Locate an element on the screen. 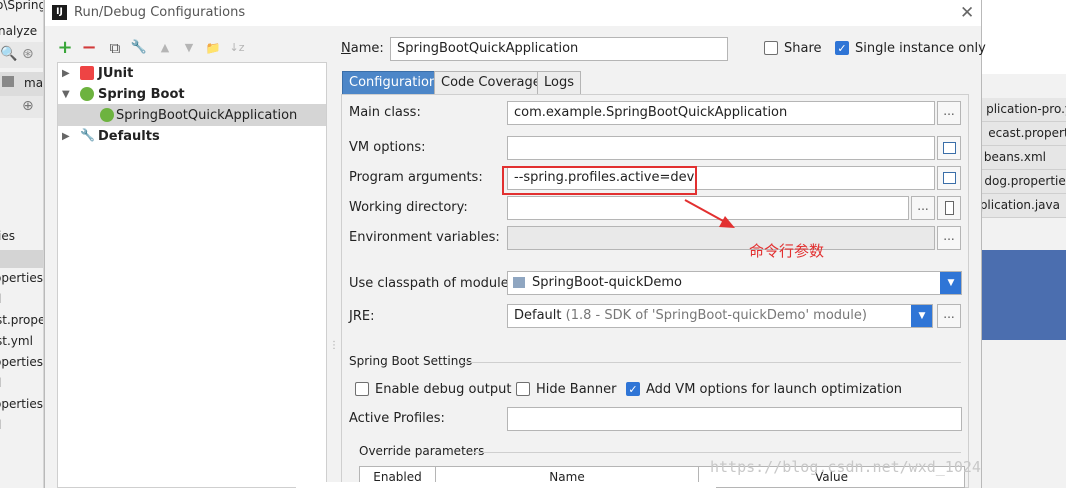 This screenshot has width=1066, height=488. editor-tab-label: plication-pro.y is located at coordinates (1026, 109).